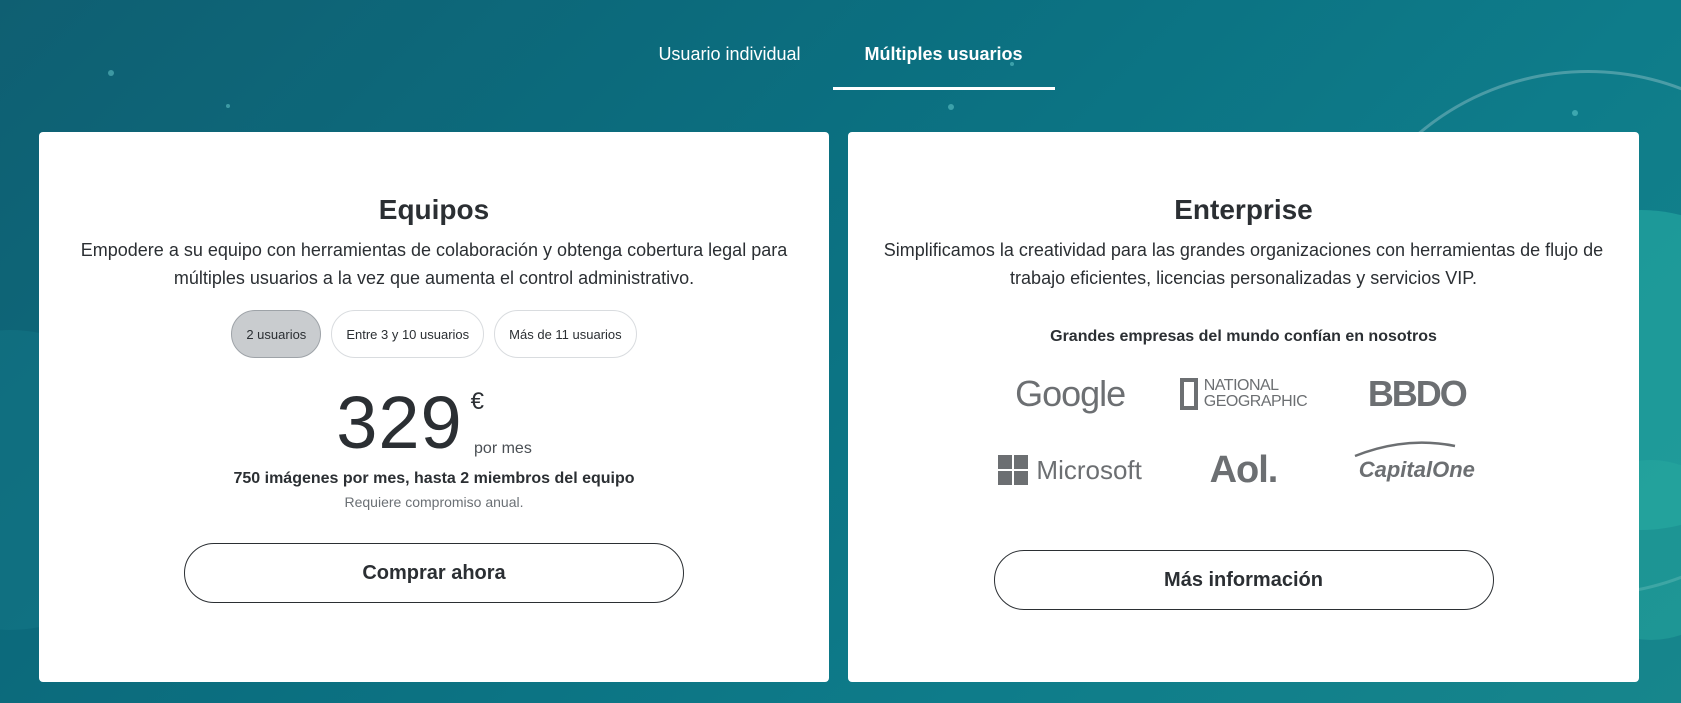 The image size is (1681, 703). Describe the element at coordinates (729, 45) in the screenshot. I see `tab-individual-user: Usuario individual` at that location.